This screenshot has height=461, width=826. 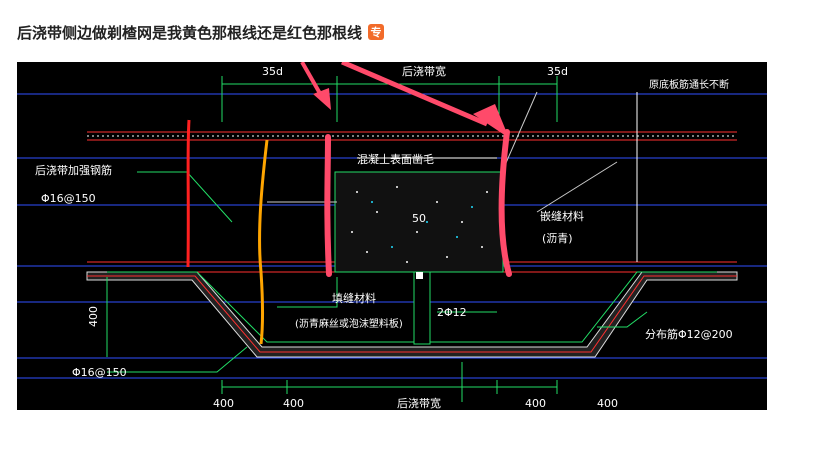 I want to click on label-filler-material-note: (沥青麻丝或泡沫塑料板), so click(x=349, y=323).